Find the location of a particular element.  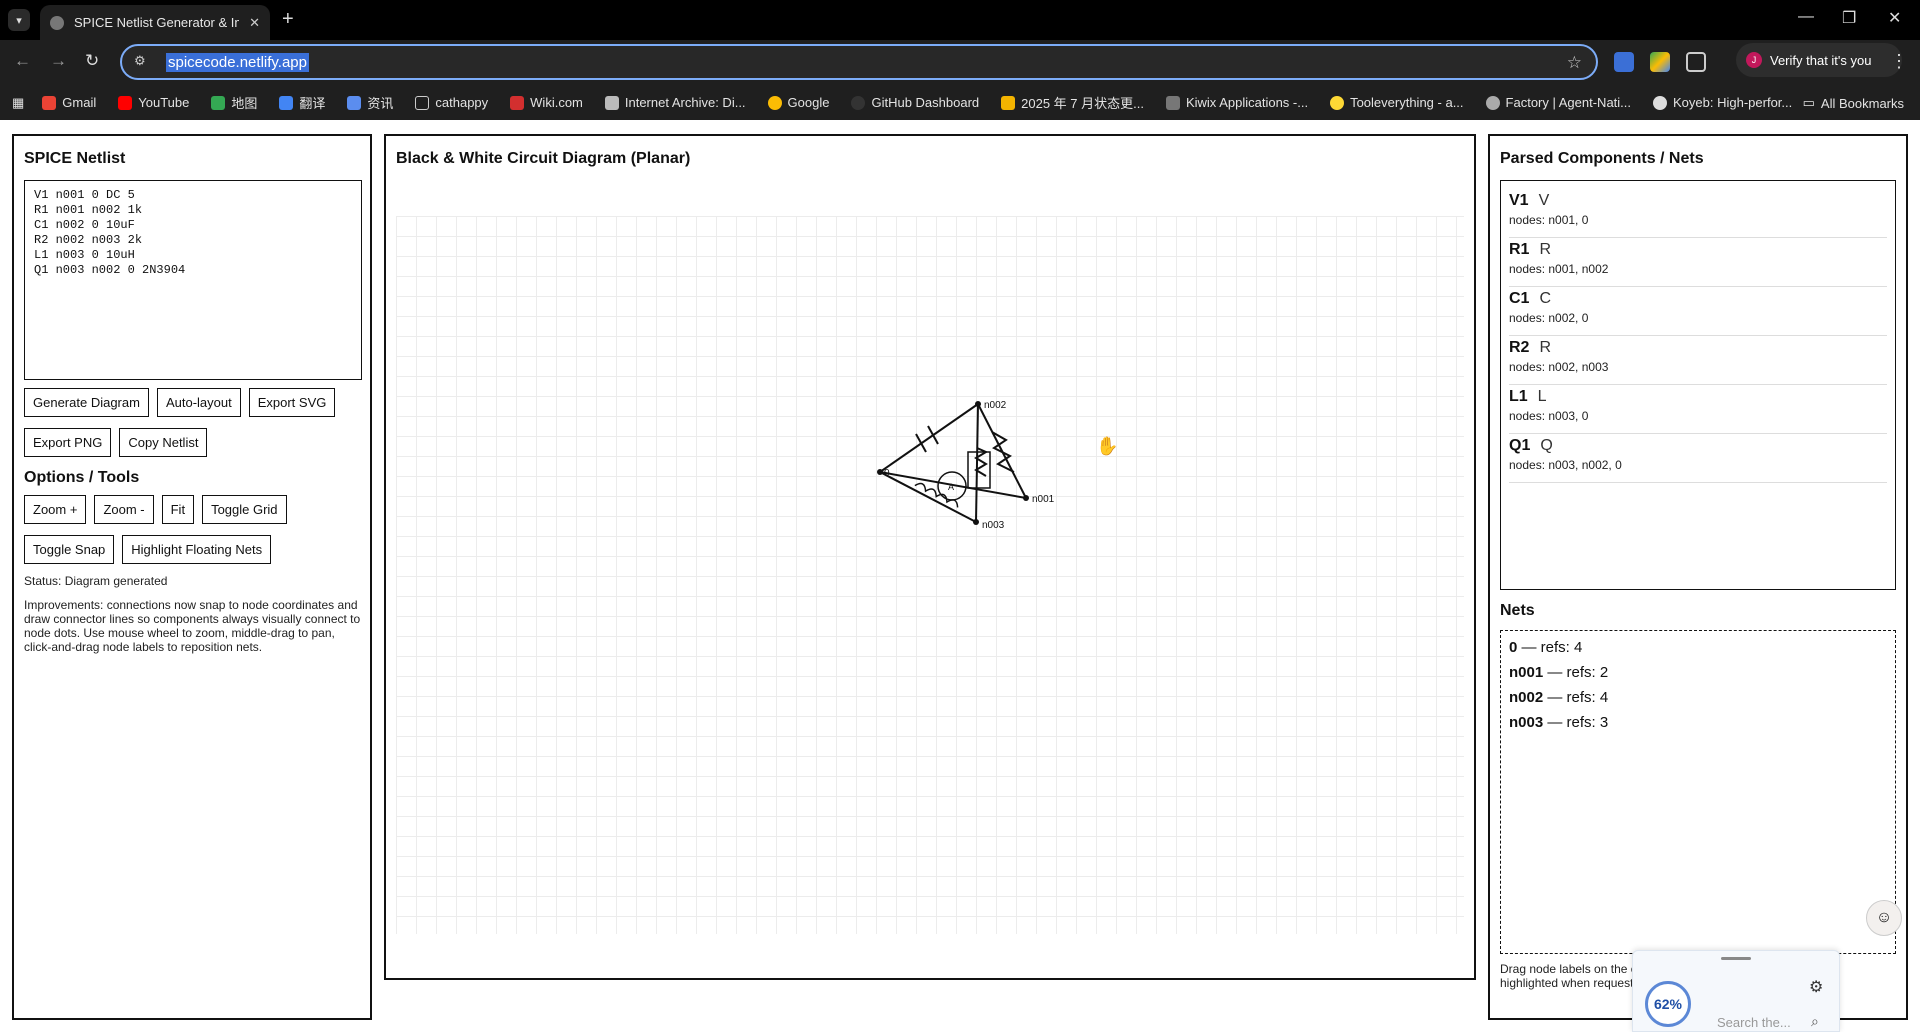

progress-ring: 62% is located at coordinates (1668, 1004).